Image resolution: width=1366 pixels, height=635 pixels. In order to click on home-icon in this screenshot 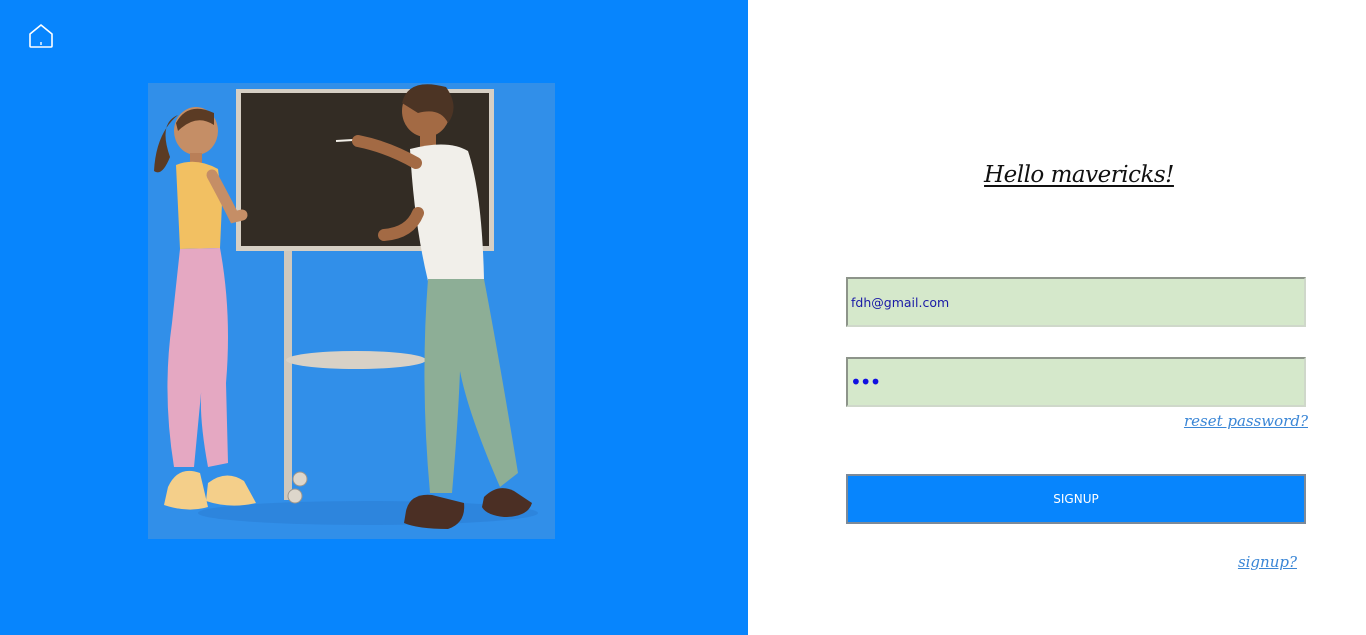, I will do `click(41, 36)`.